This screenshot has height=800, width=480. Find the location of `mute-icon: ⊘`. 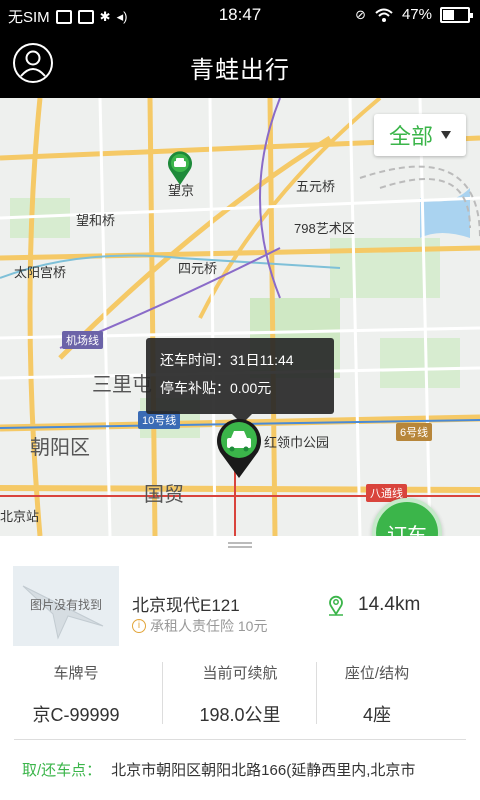

mute-icon: ⊘ is located at coordinates (360, 14).